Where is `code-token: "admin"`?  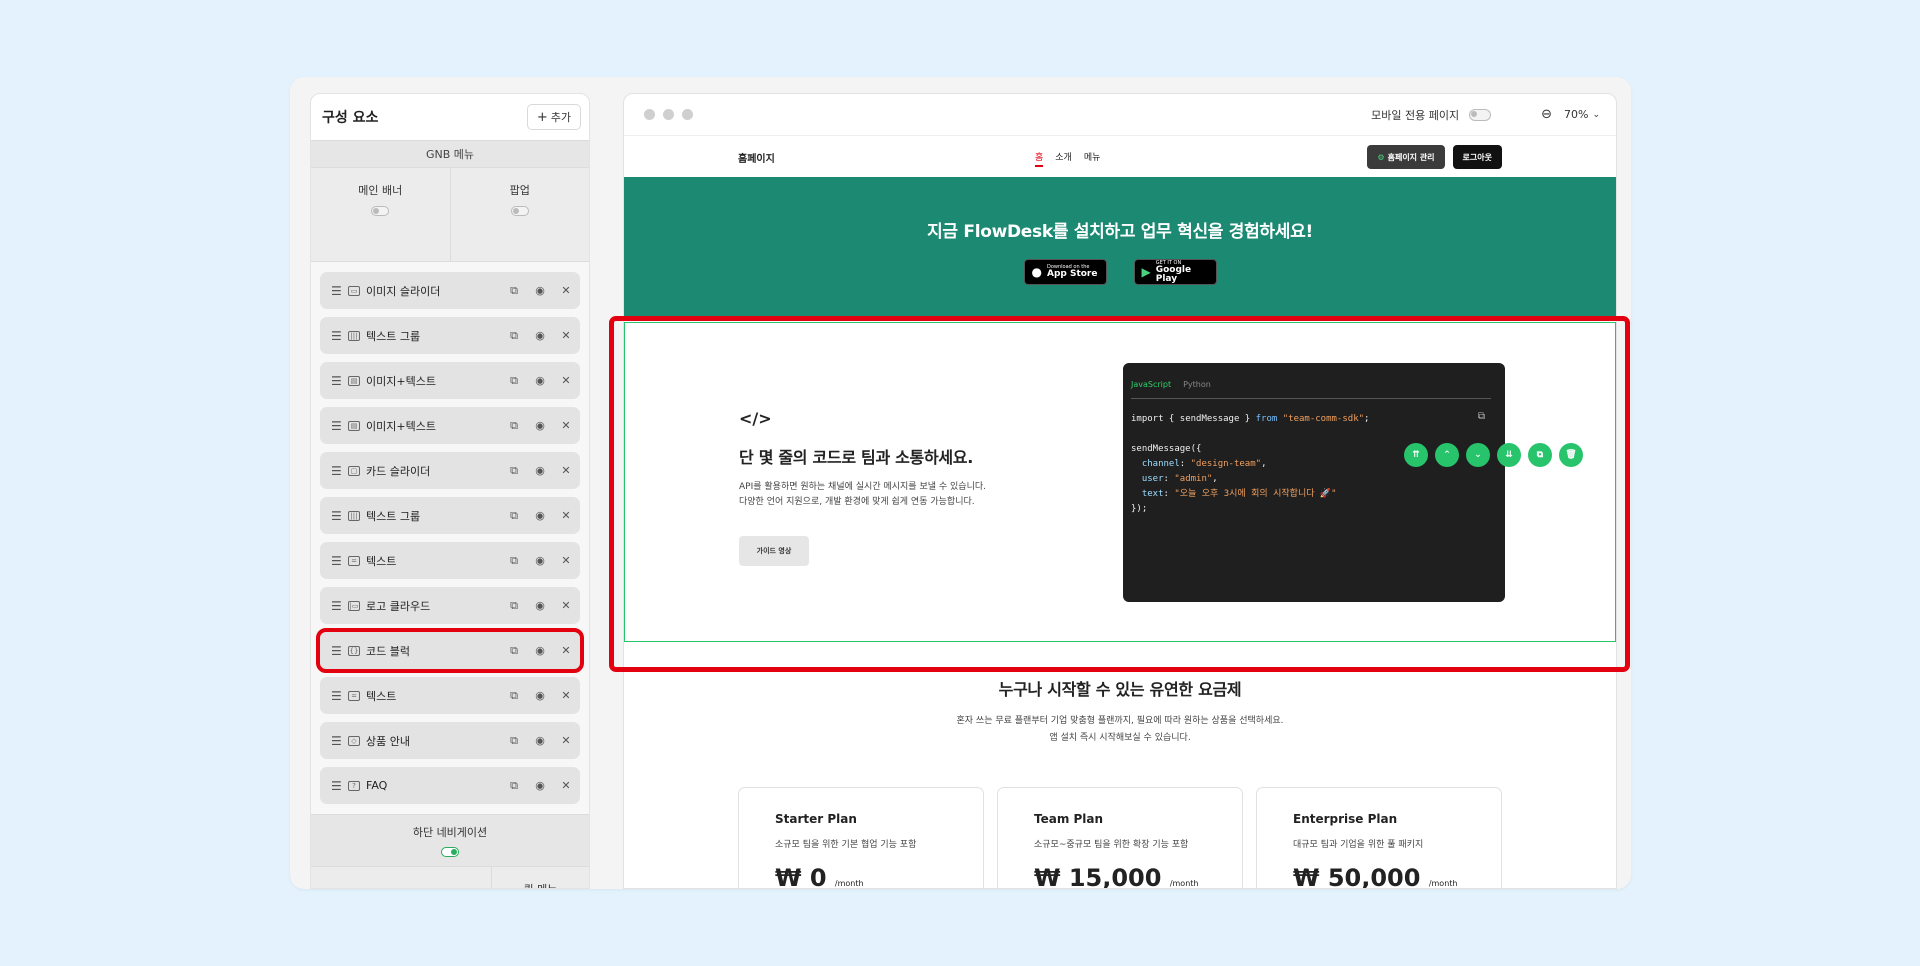
code-token: "admin" is located at coordinates (1193, 479).